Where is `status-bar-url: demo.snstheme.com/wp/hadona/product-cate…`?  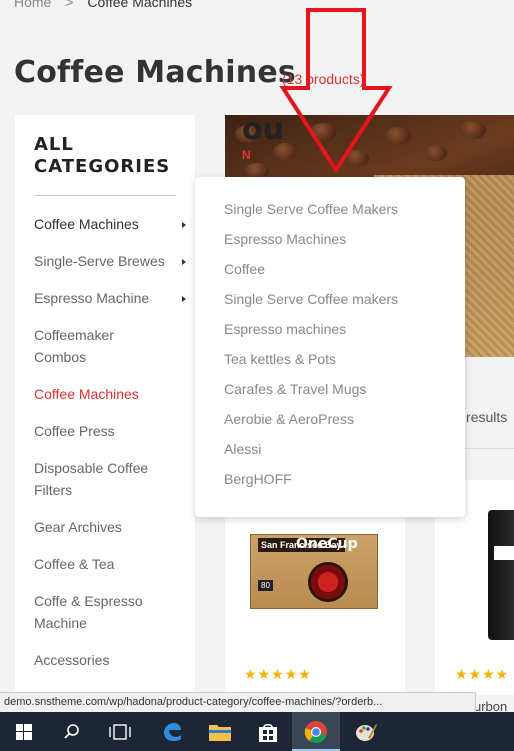
status-bar-url: demo.snstheme.com/wp/hadona/product-cate… is located at coordinates (238, 702).